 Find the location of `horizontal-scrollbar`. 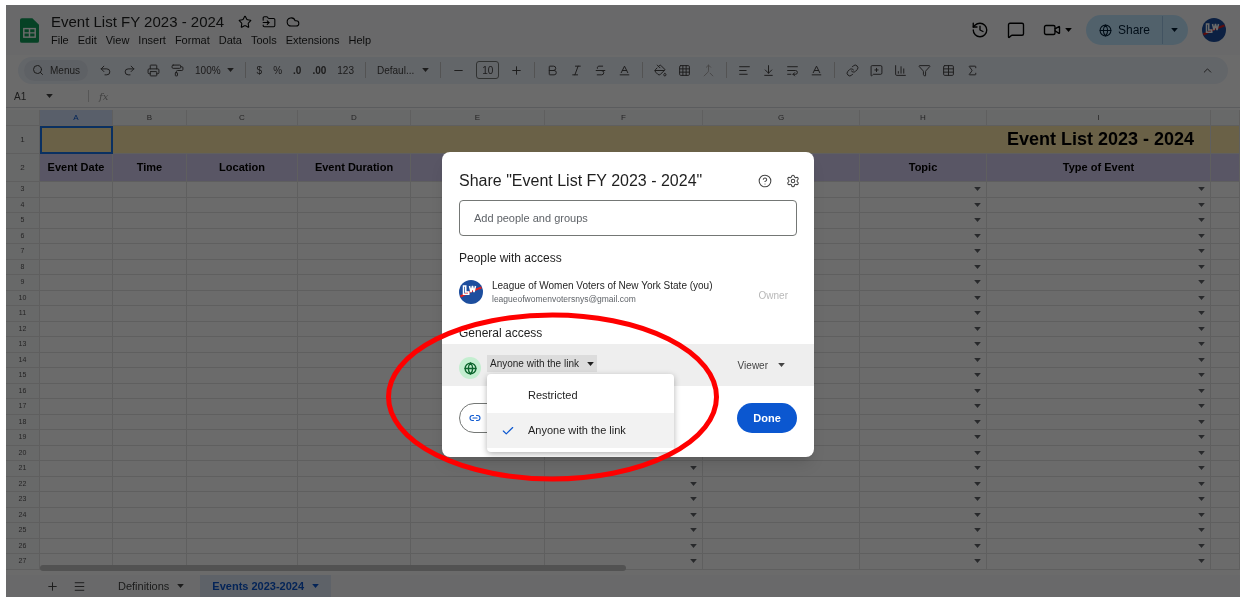

horizontal-scrollbar is located at coordinates (333, 568).